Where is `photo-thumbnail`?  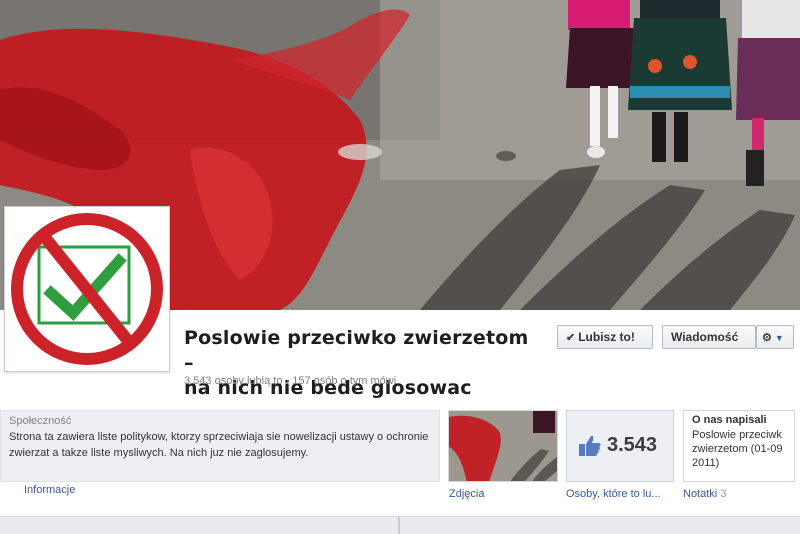 photo-thumbnail is located at coordinates (503, 446).